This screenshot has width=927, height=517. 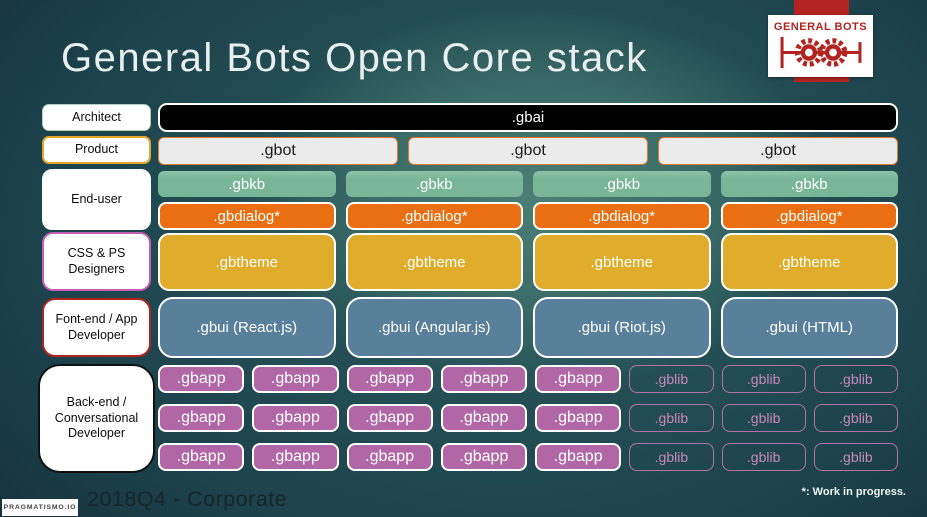 I want to click on slide-footer: 2018Q4 - Corporate, so click(x=187, y=499).